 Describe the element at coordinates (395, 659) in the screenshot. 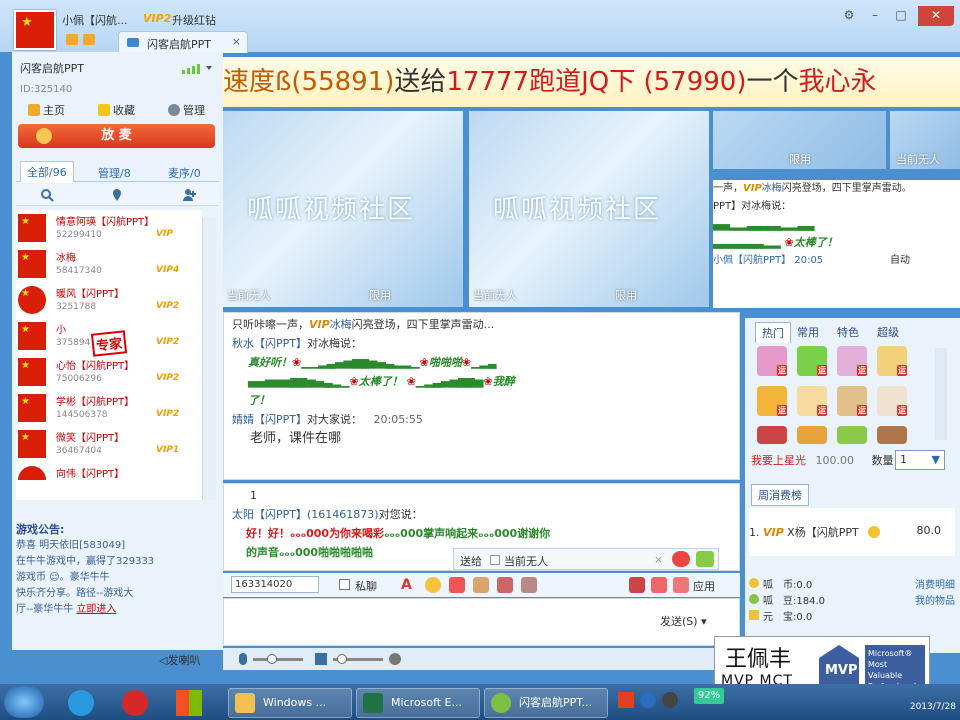

I see `record-icon` at that location.